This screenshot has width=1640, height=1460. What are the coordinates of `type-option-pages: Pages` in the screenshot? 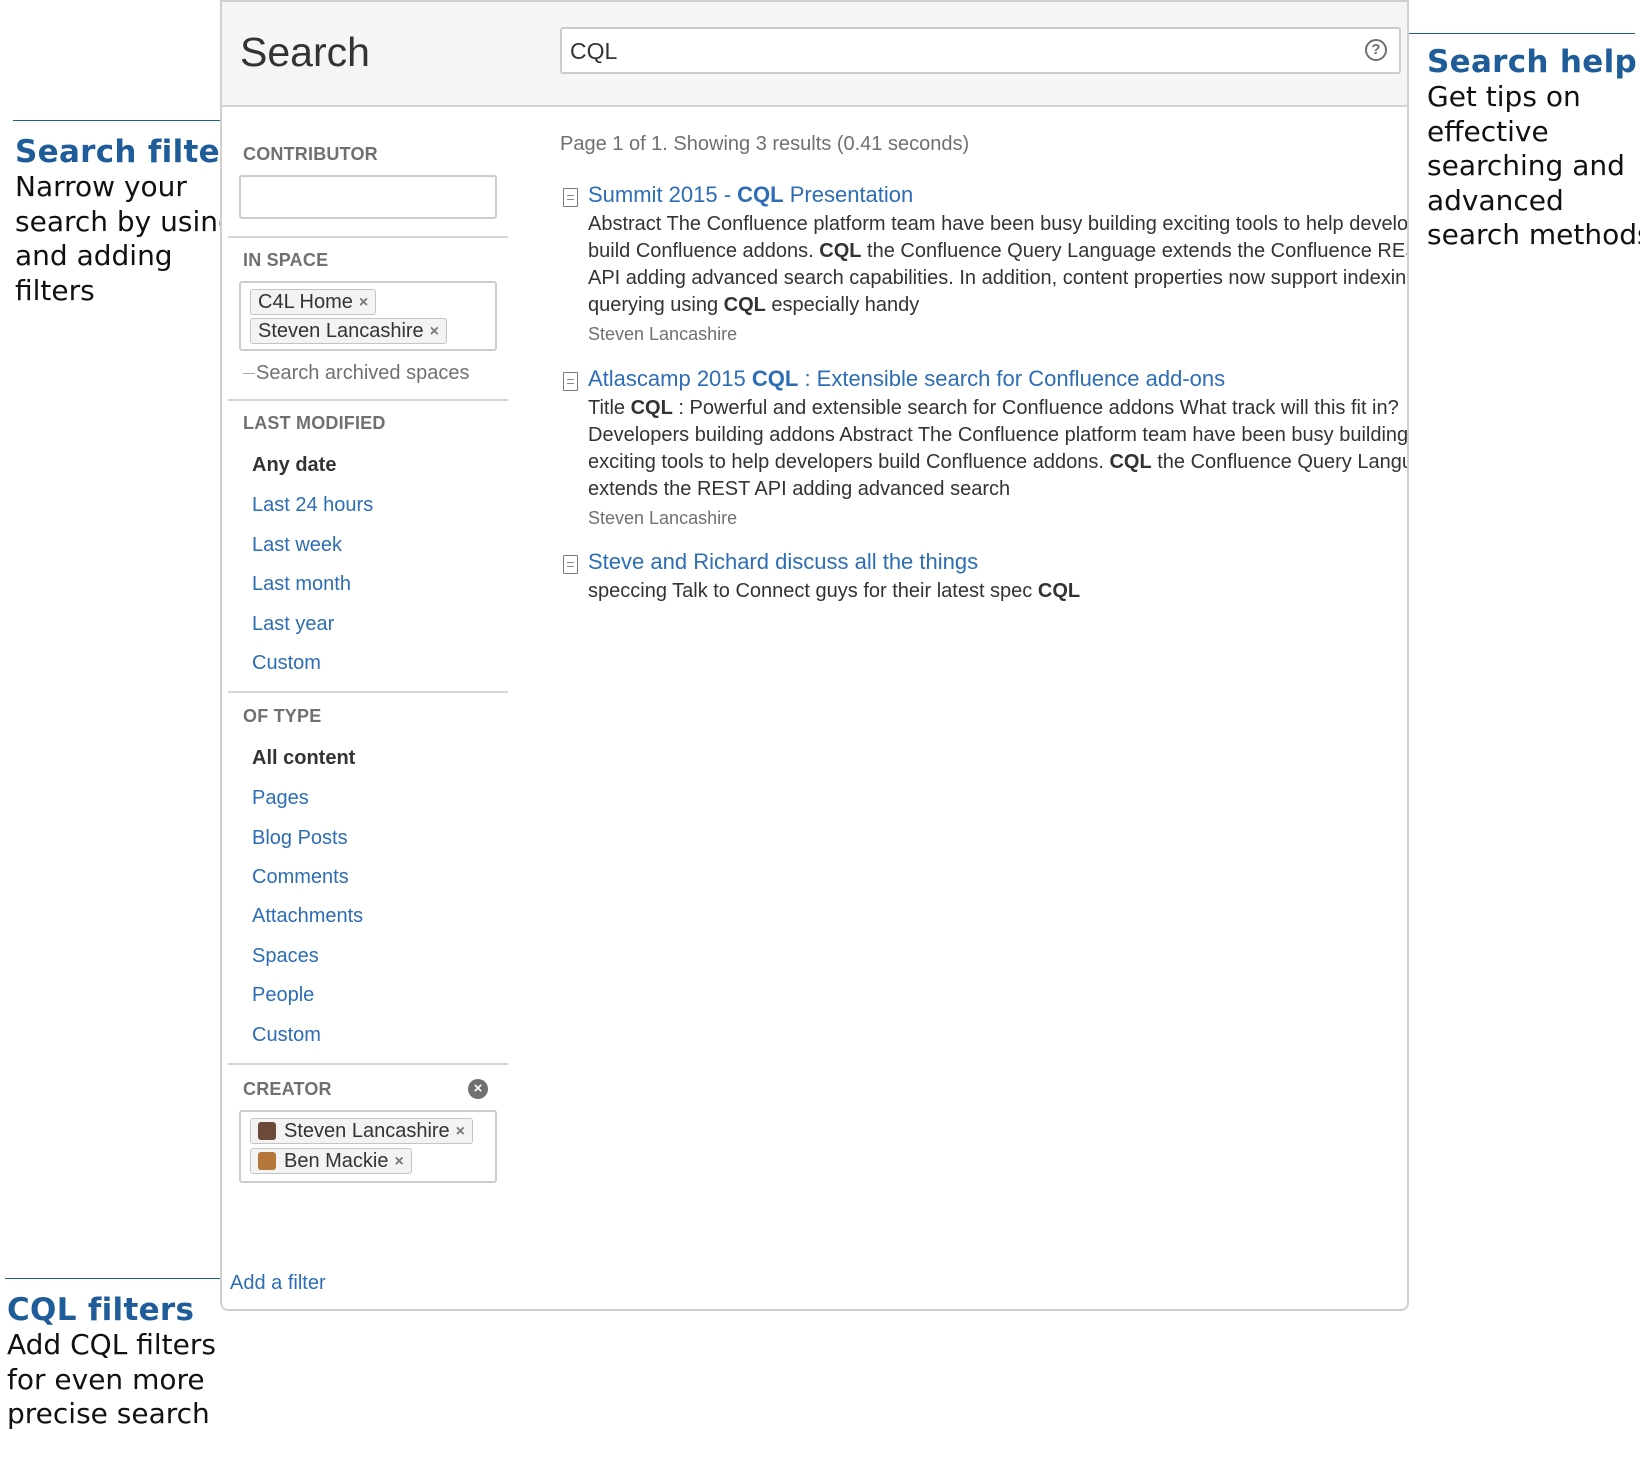 It's located at (280, 798).